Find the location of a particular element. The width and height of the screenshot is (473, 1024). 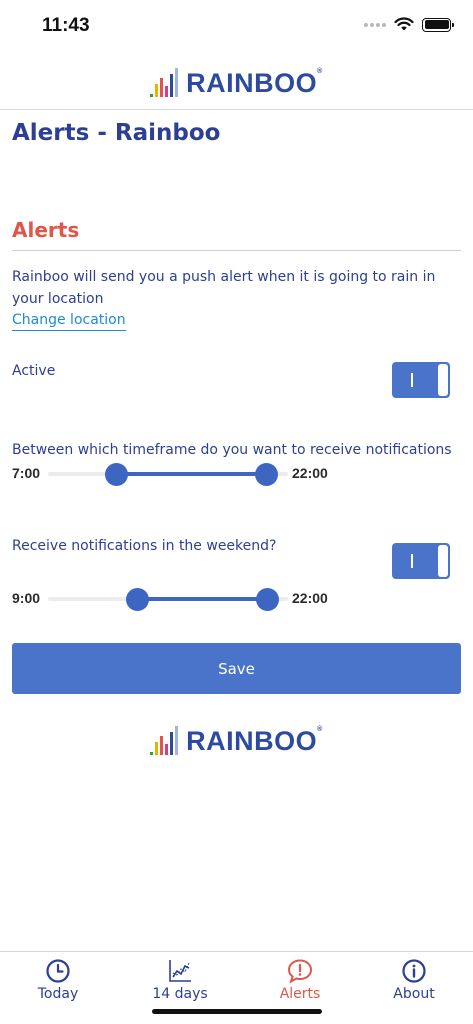

weekend-end-value: 22:00 is located at coordinates (310, 598).